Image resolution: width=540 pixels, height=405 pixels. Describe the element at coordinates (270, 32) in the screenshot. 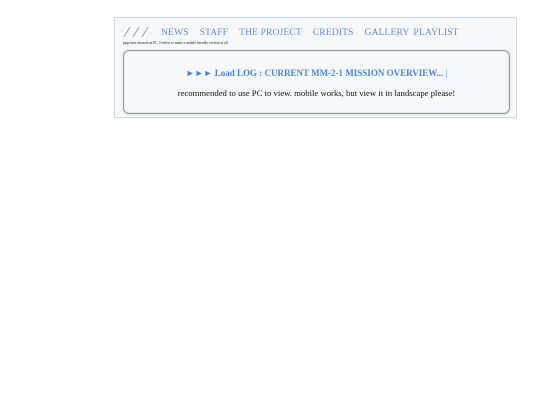

I see `nav-the-project-link: THE PROJECT` at that location.